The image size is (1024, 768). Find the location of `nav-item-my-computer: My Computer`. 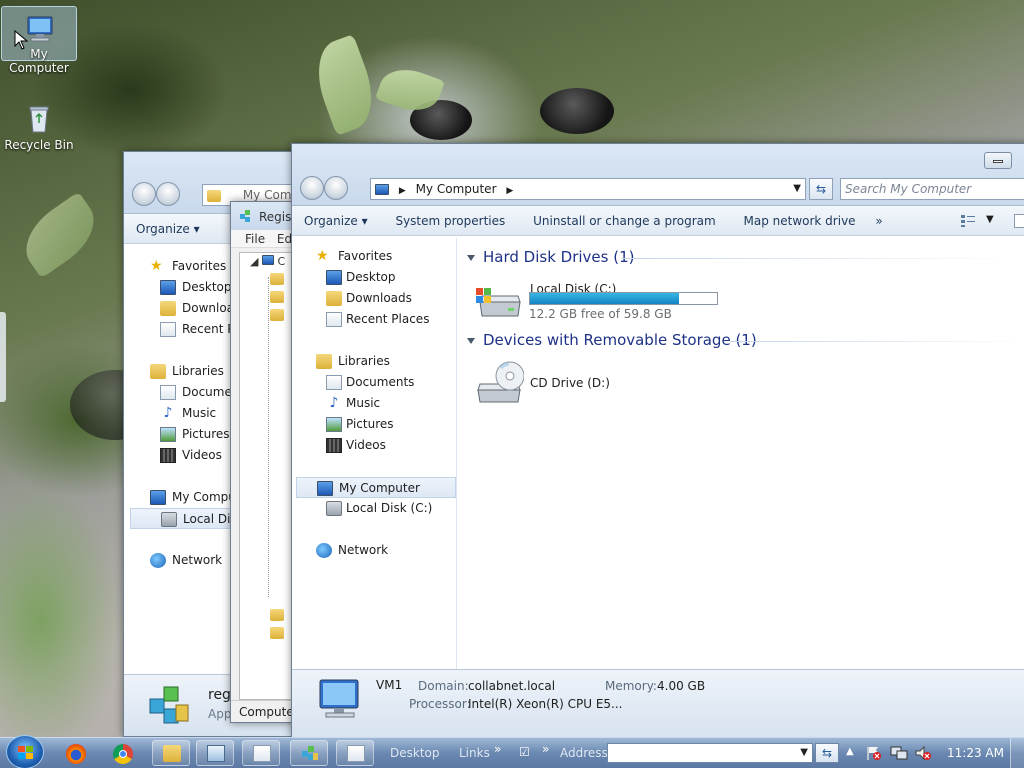

nav-item-my-computer: My Computer is located at coordinates (376, 487).